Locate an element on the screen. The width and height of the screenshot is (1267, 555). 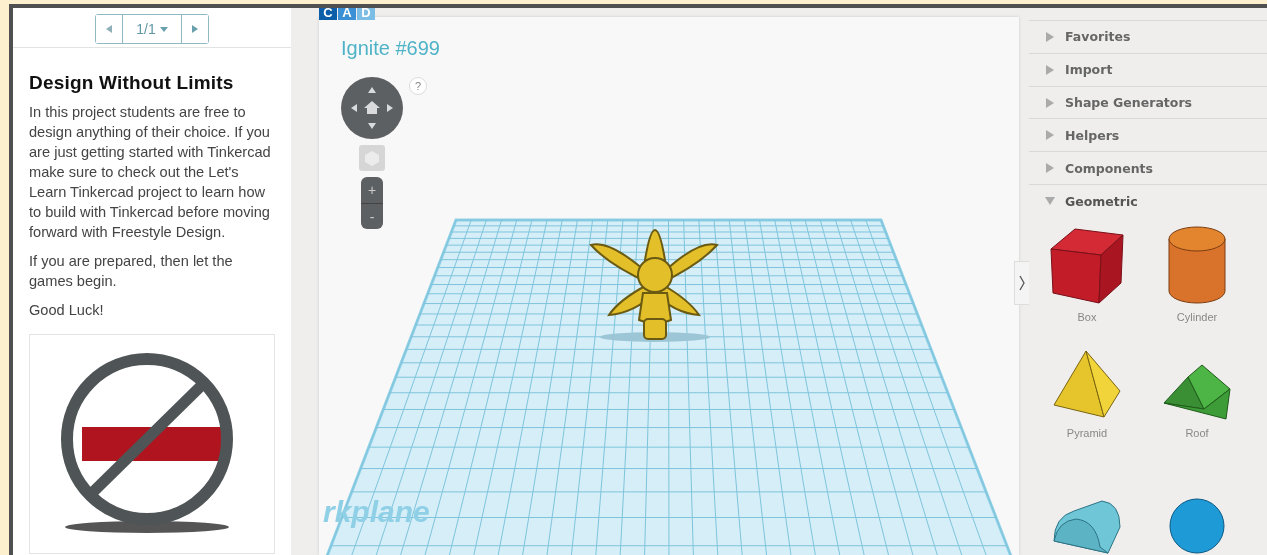
lesson-paragraph: Good Luck! is located at coordinates (67, 310).